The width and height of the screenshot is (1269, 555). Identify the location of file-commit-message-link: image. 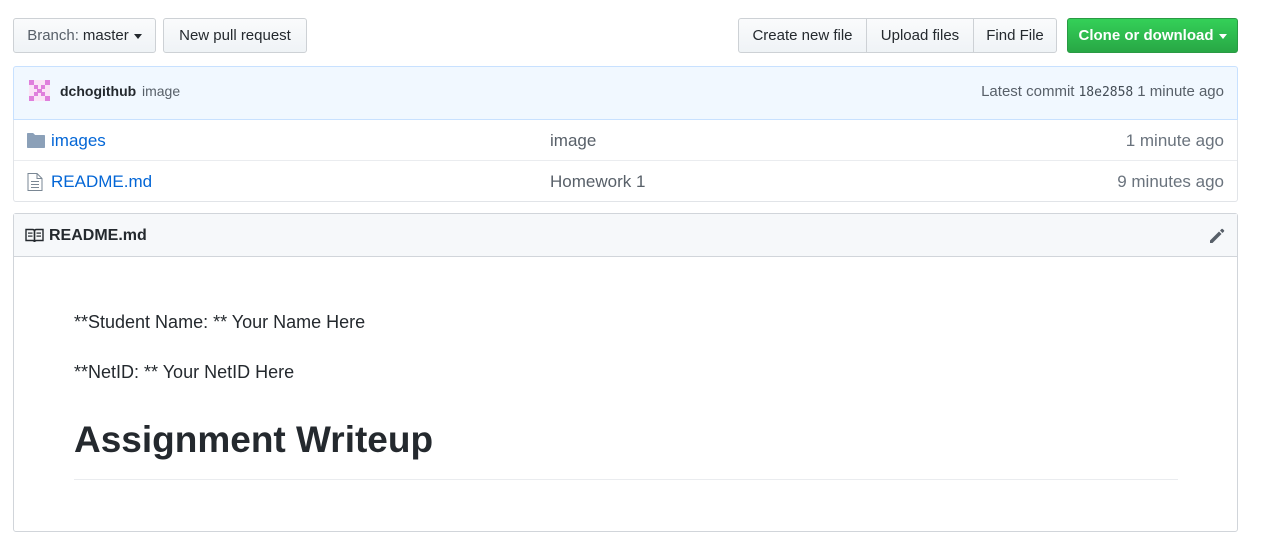
(573, 141).